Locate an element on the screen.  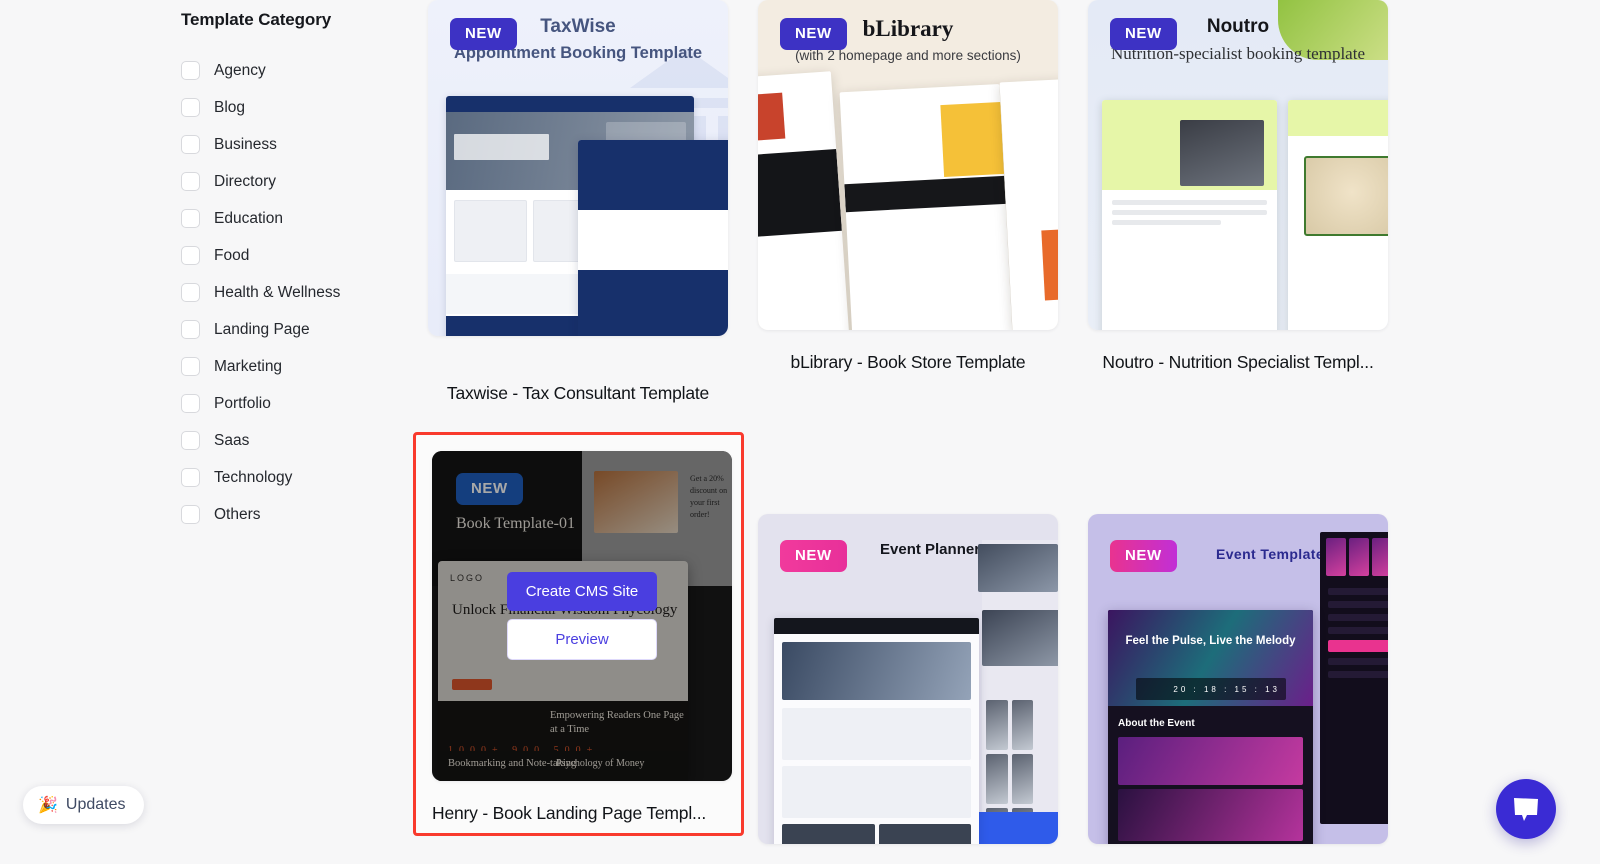
template-card-event-planner: NEW Event Planner Template is located at coordinates (908, 689).